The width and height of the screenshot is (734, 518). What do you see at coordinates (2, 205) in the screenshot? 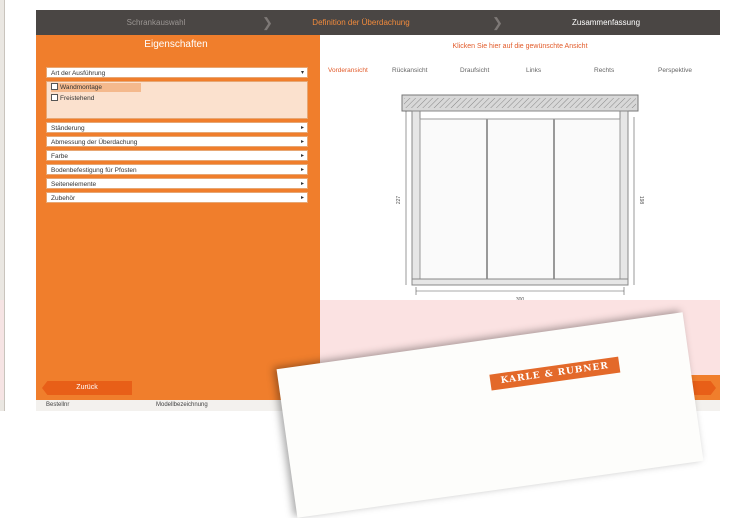
I see `left-edge` at bounding box center [2, 205].